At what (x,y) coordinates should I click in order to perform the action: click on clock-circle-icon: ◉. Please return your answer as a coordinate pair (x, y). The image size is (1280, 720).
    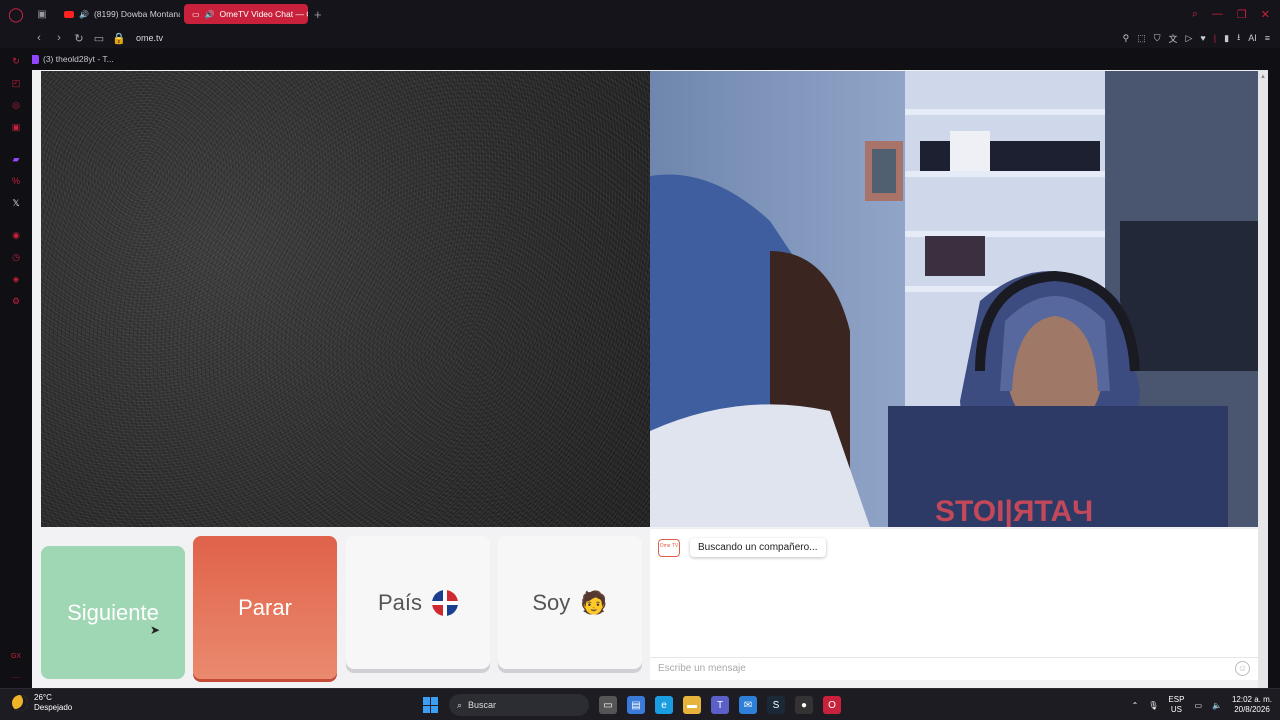
    Looking at the image, I should click on (16, 235).